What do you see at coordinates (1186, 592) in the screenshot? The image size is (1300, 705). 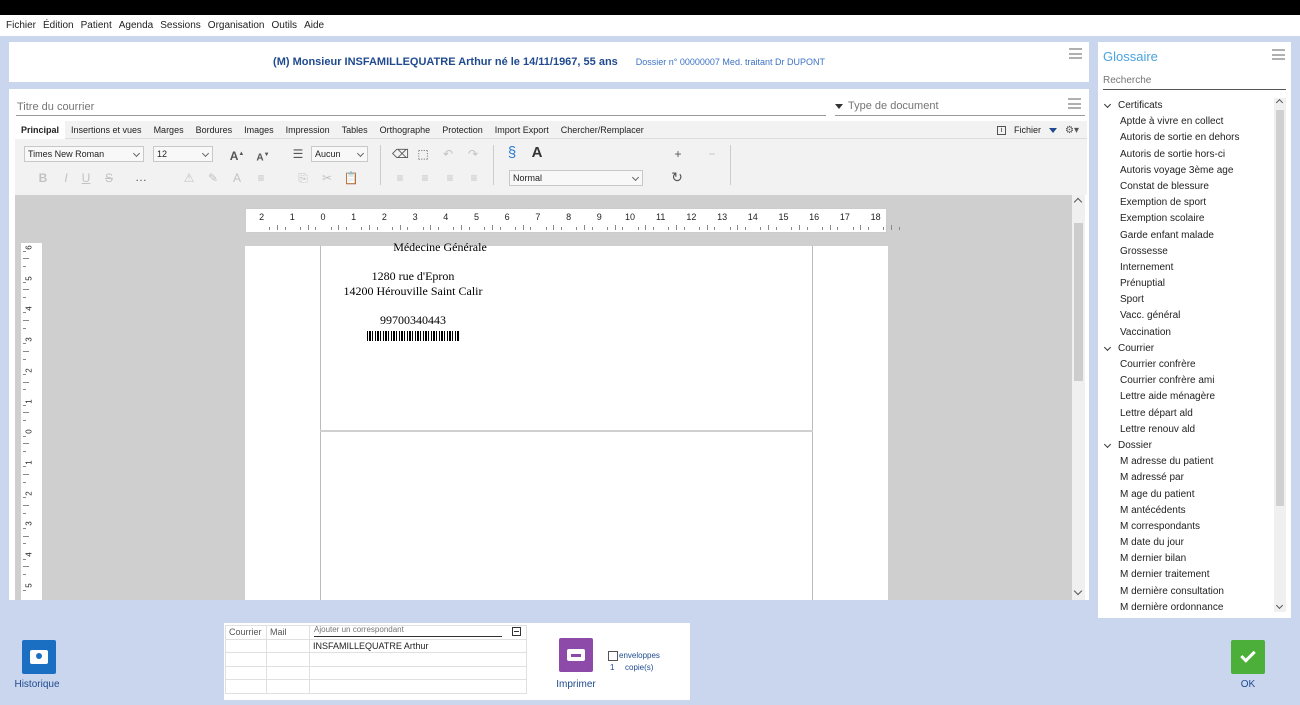 I see `glossary-item: M dernière consultation` at bounding box center [1186, 592].